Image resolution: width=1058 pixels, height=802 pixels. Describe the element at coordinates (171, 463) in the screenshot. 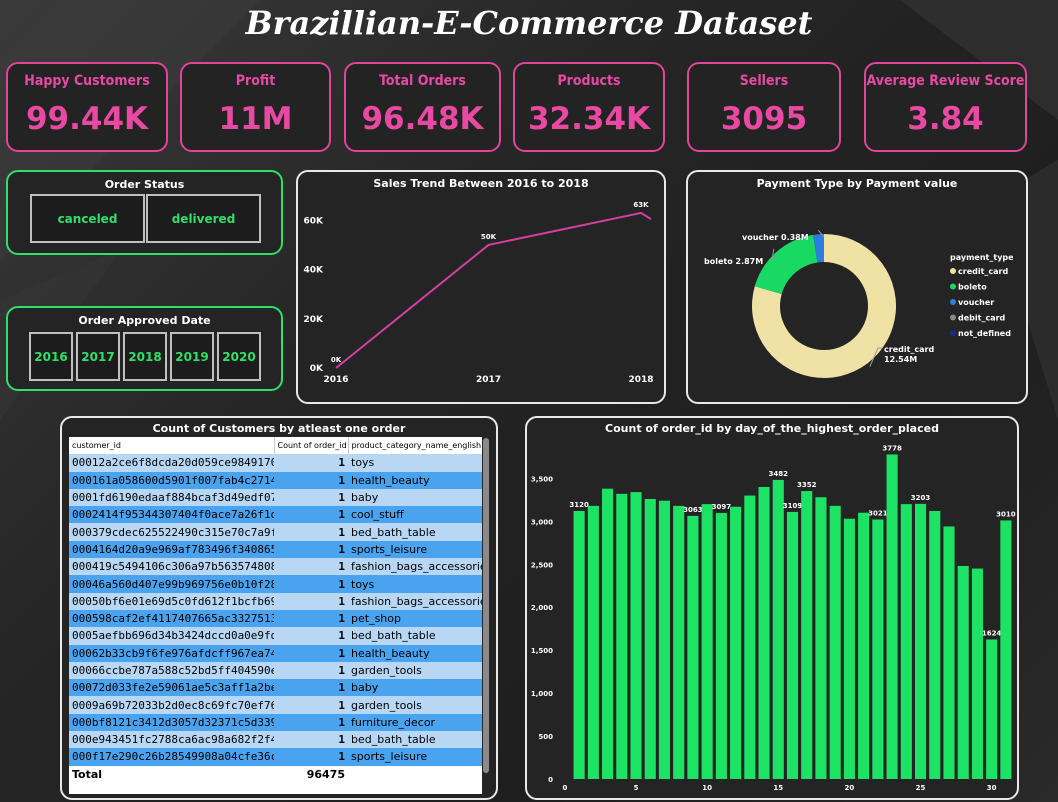

I see `customer-id-cell: 00012a2ce6f8dcda20d059ce98491703` at that location.